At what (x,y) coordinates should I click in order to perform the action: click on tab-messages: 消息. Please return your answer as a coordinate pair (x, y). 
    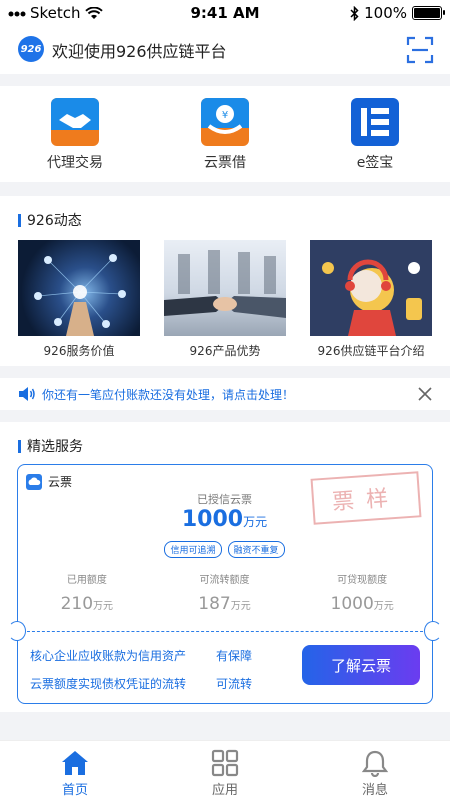
    Looking at the image, I should click on (375, 770).